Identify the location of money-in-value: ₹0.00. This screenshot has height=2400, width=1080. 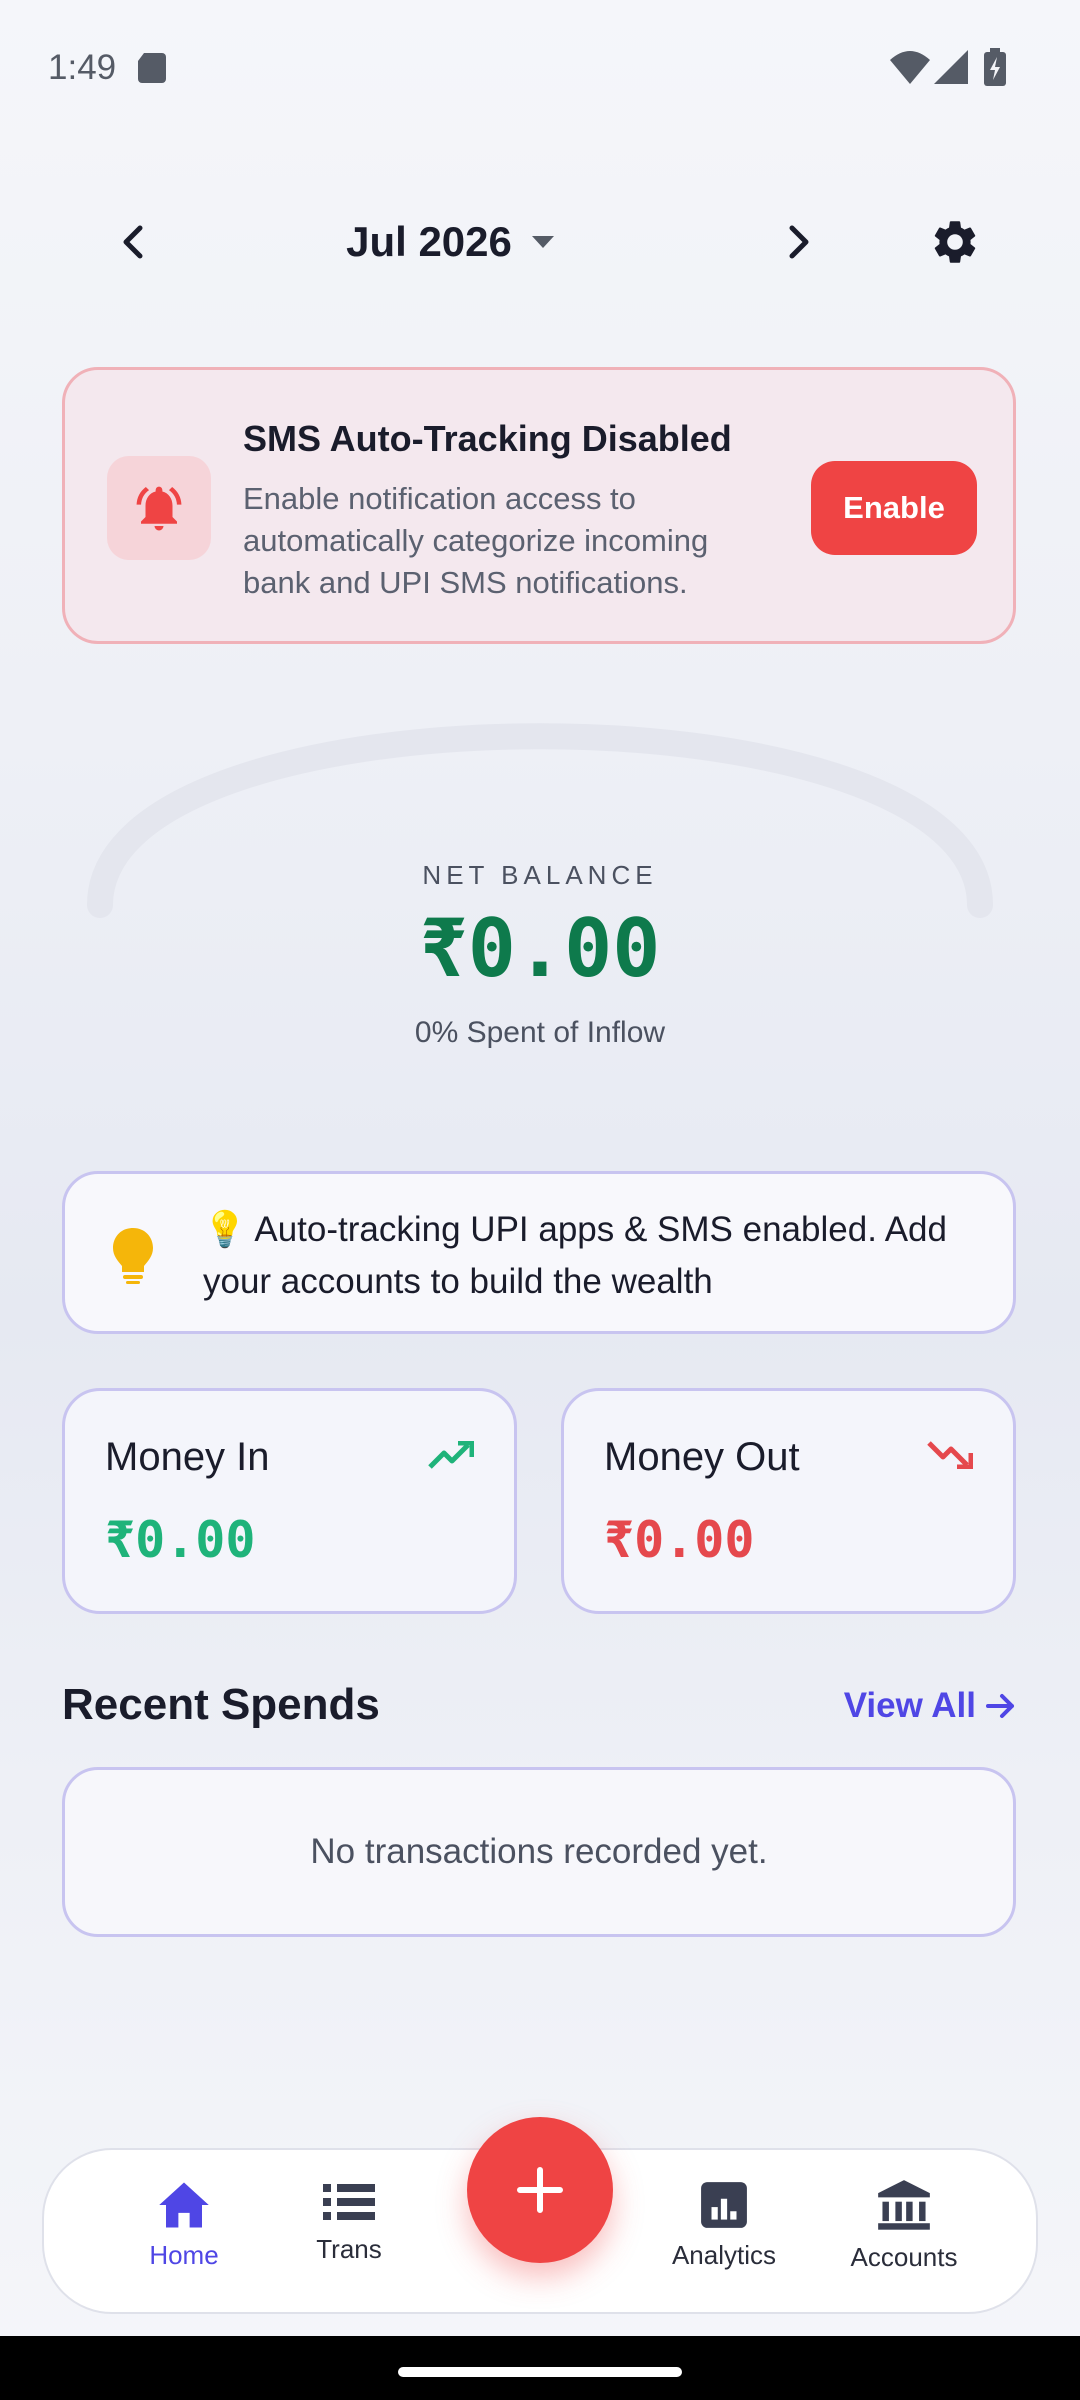
(180, 1540).